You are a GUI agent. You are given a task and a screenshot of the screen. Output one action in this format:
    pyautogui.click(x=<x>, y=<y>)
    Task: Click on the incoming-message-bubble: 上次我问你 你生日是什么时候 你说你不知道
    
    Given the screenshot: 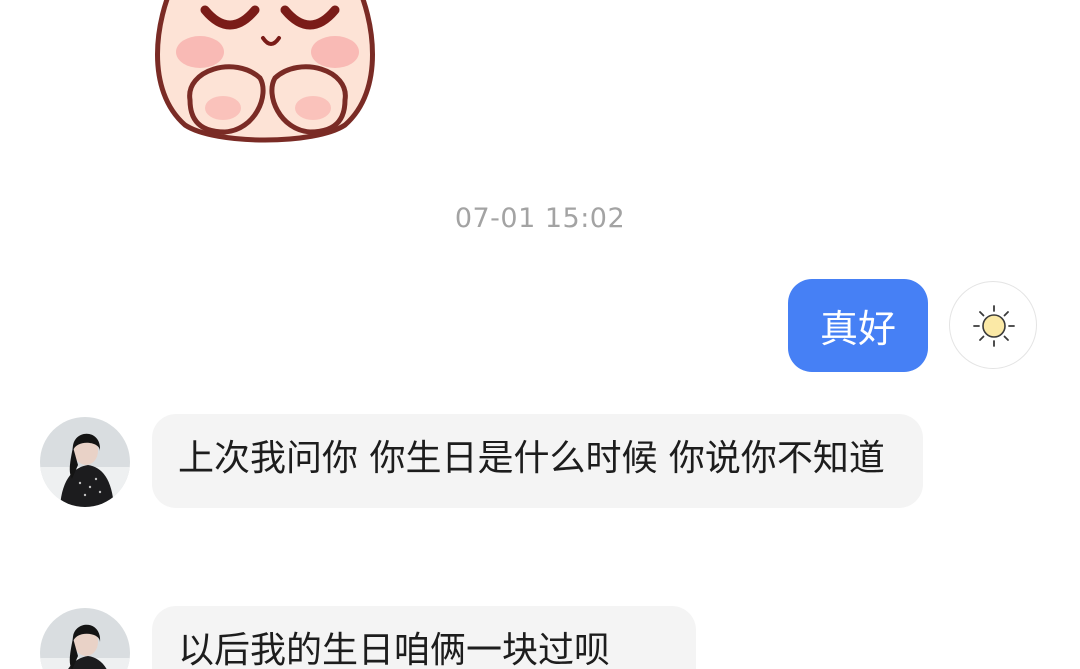 What is the action you would take?
    pyautogui.click(x=537, y=461)
    